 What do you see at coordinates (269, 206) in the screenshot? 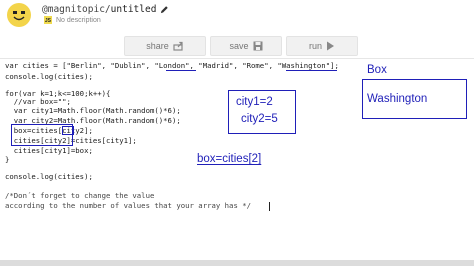
I see `text-cursor` at bounding box center [269, 206].